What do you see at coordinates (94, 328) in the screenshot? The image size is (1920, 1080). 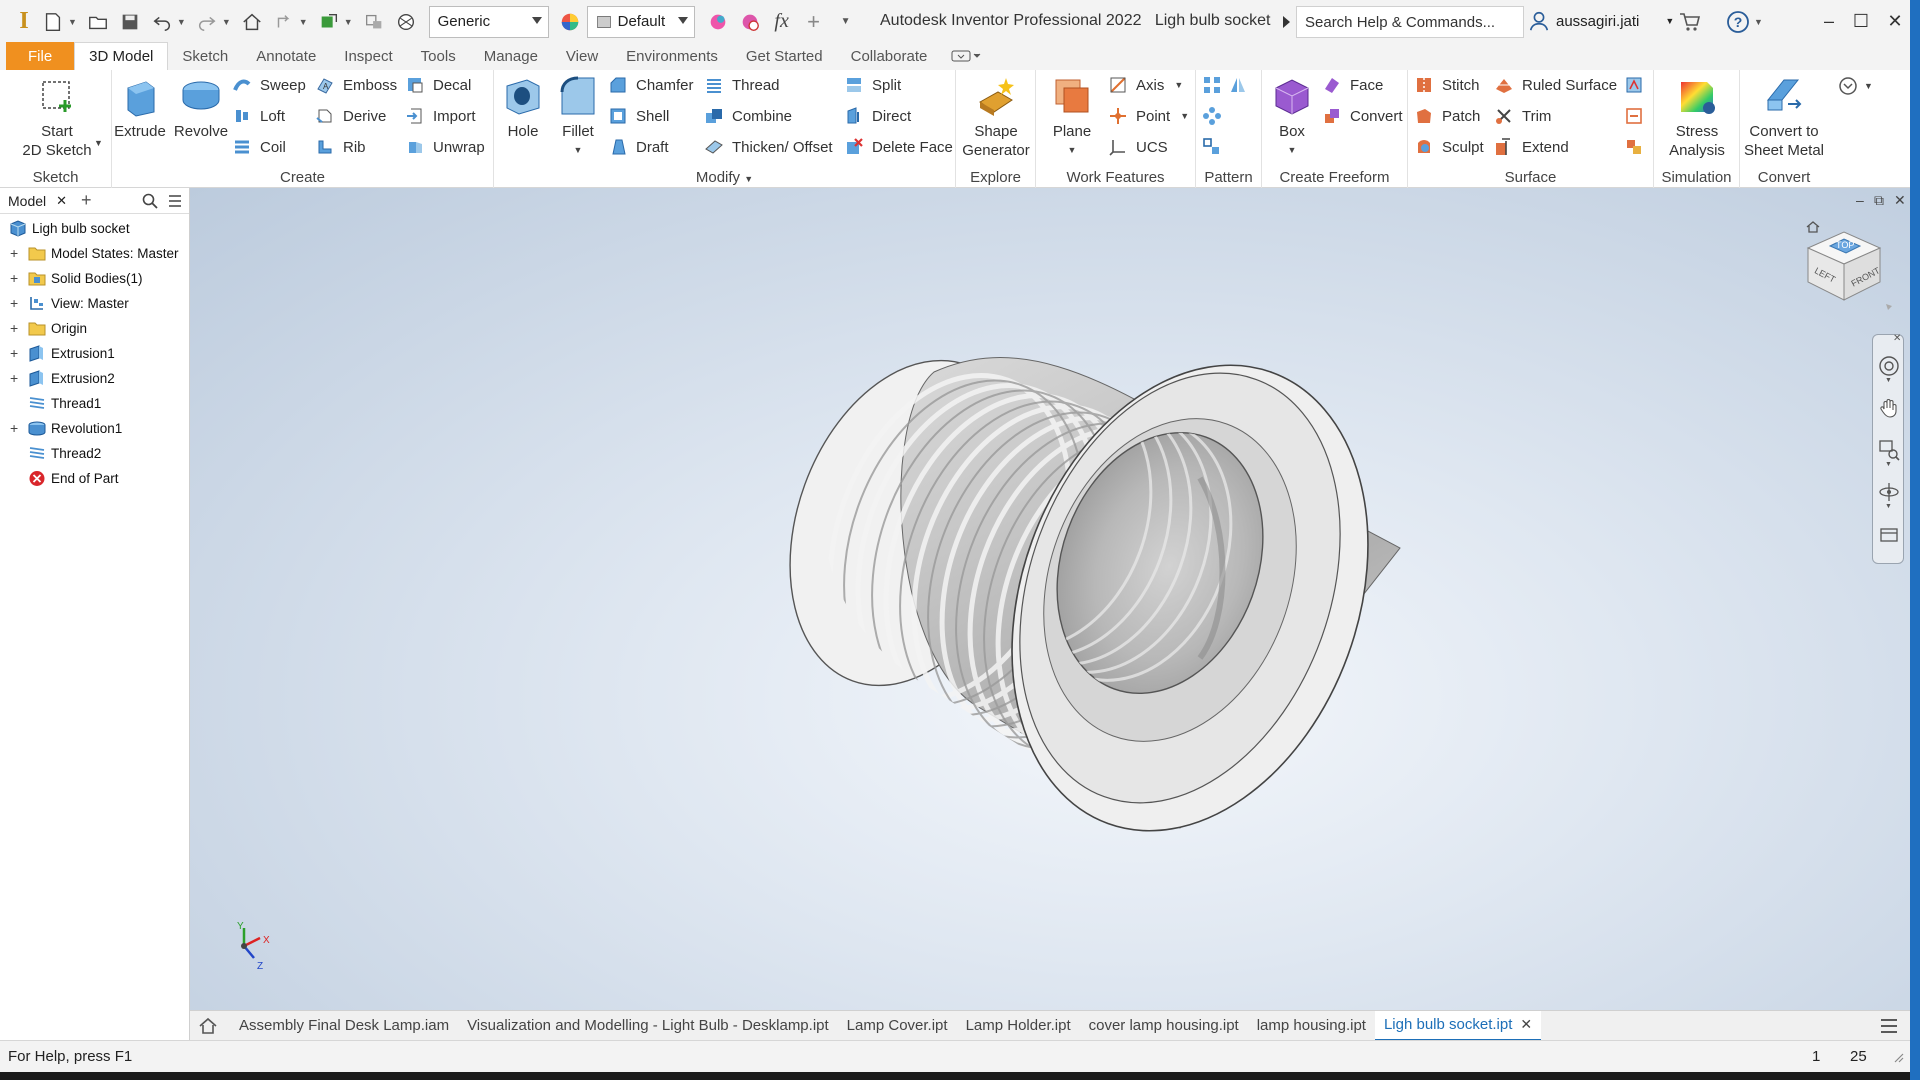 I see `tree-item-origin: + Origin` at bounding box center [94, 328].